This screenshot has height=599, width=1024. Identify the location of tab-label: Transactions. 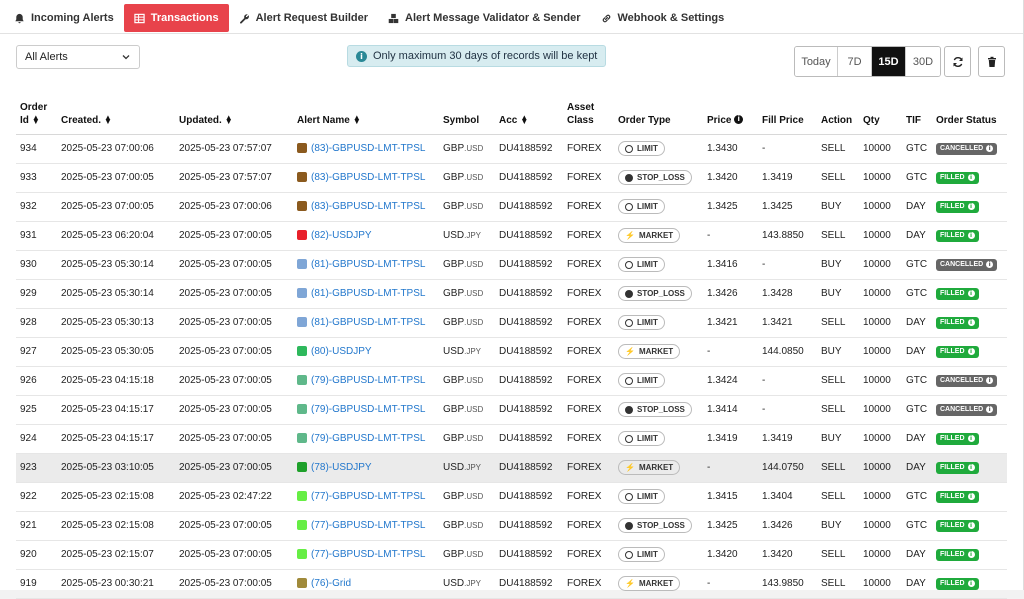
(184, 18).